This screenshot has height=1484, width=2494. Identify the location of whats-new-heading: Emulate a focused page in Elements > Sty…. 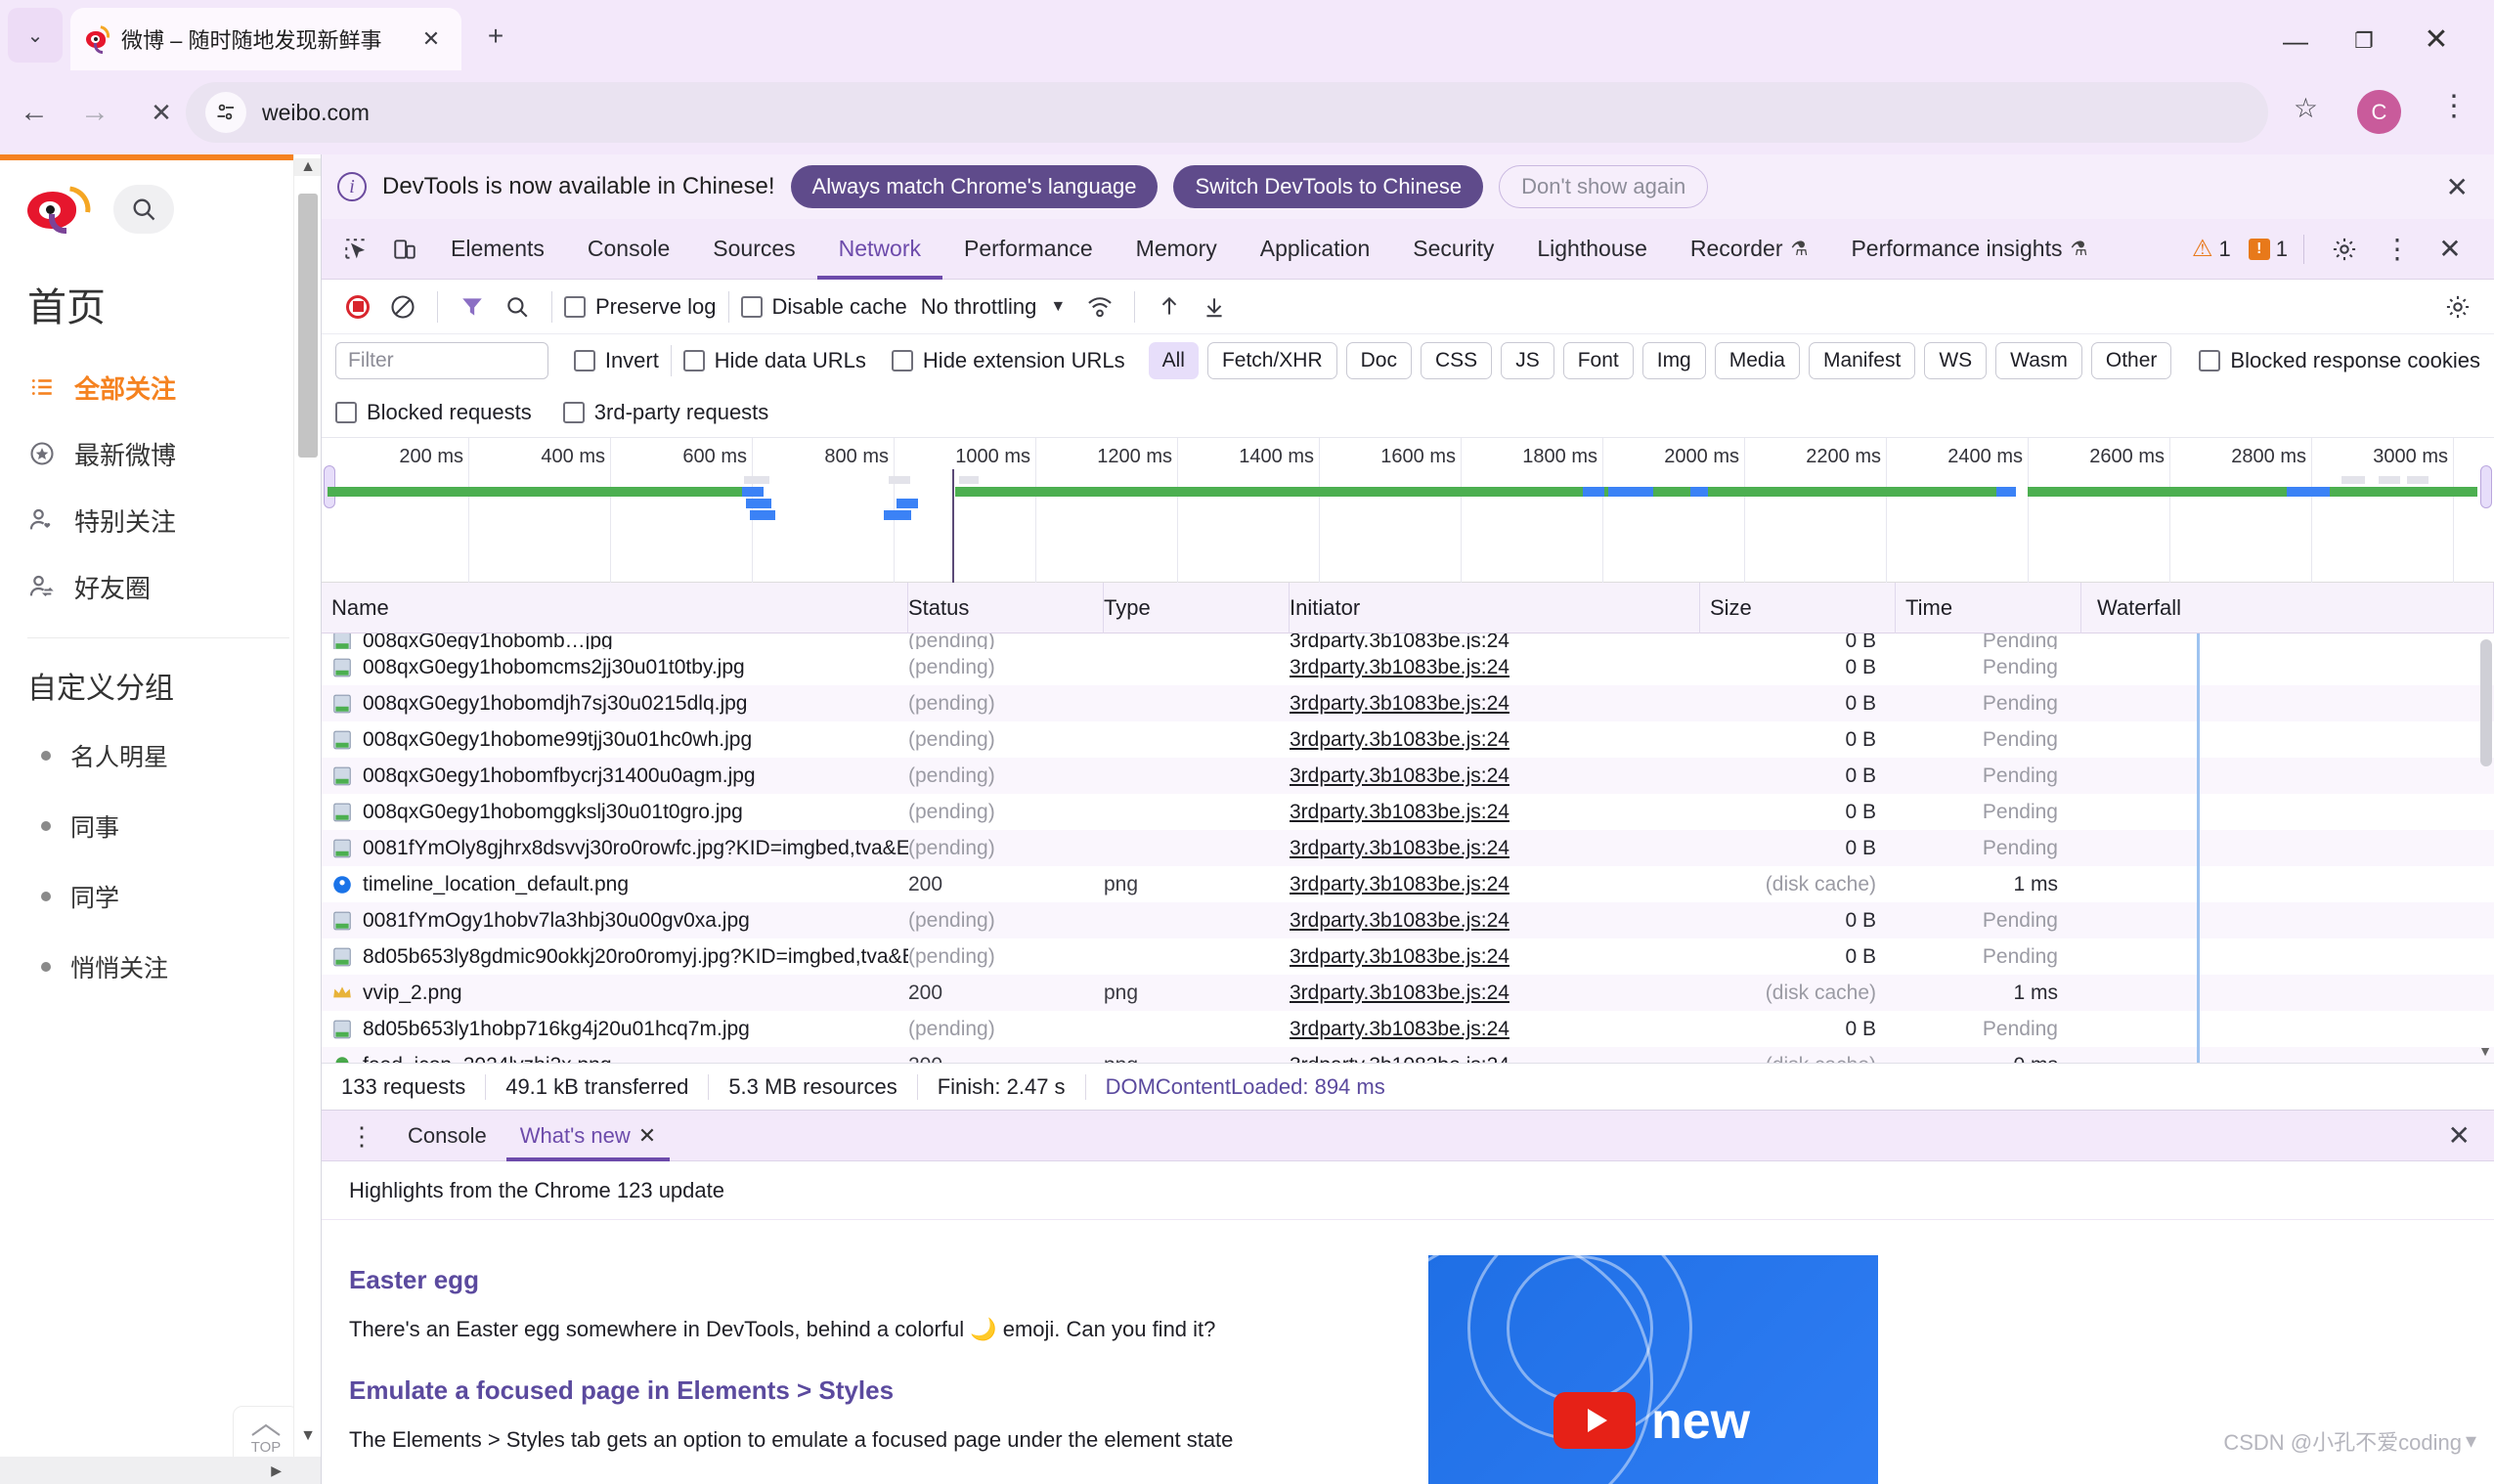
(1408, 1390).